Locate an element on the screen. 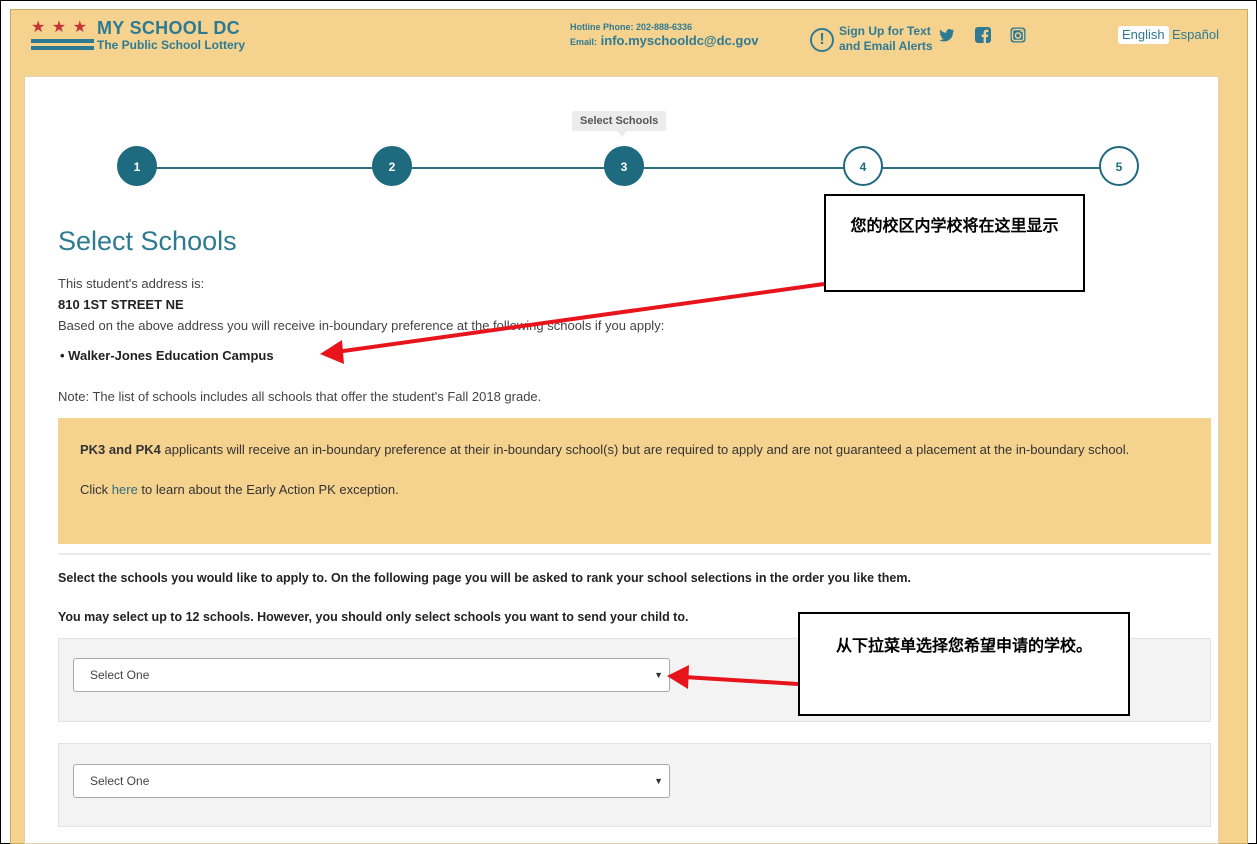  dropdown-arrow-line is located at coordinates (741, 680).